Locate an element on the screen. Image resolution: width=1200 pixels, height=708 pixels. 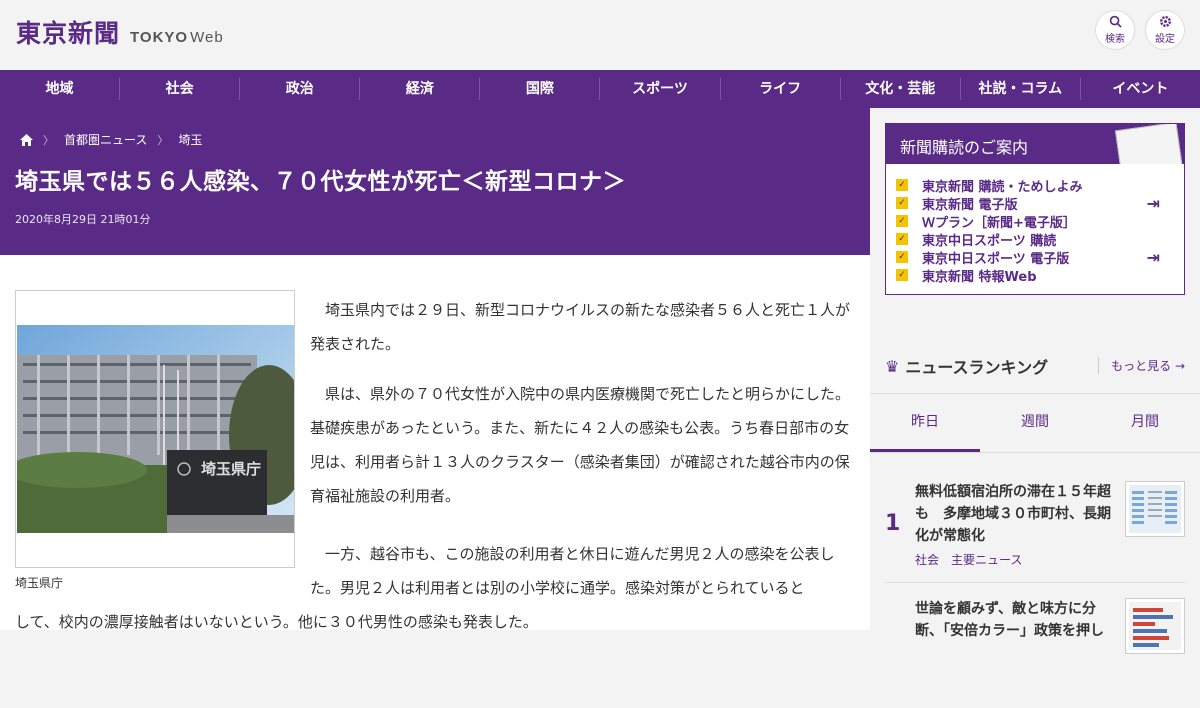
sign-text: 埼玉県庁 is located at coordinates (231, 469).